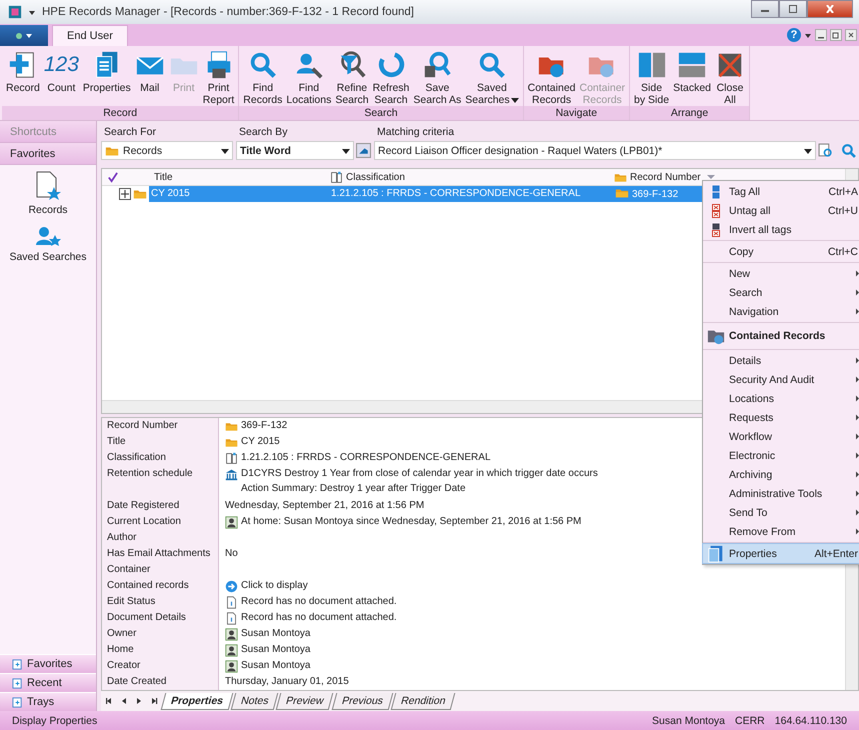 The width and height of the screenshot is (859, 730). Describe the element at coordinates (690, 113) in the screenshot. I see `group-label: Arrange` at that location.